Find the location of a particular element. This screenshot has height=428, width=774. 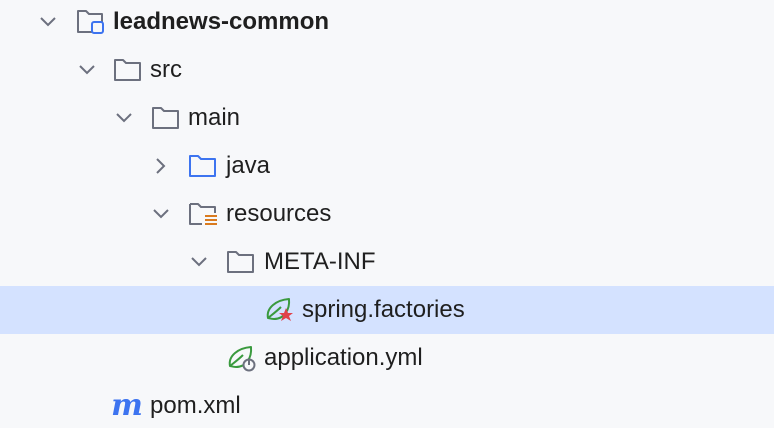

tree-row-main: main is located at coordinates (387, 118).